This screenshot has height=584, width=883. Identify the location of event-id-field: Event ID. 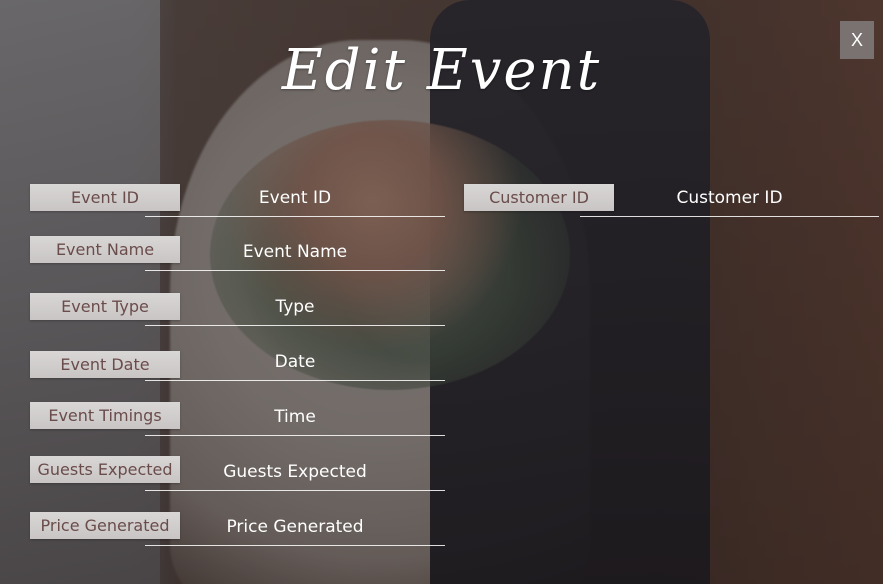
(295, 198).